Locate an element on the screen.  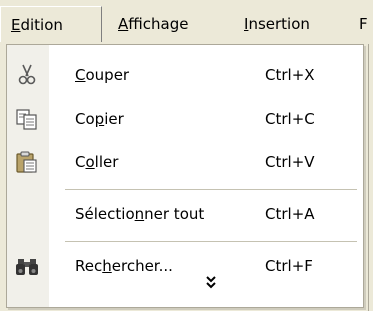
menu-item-shortcut: Ctrl+V is located at coordinates (290, 162).